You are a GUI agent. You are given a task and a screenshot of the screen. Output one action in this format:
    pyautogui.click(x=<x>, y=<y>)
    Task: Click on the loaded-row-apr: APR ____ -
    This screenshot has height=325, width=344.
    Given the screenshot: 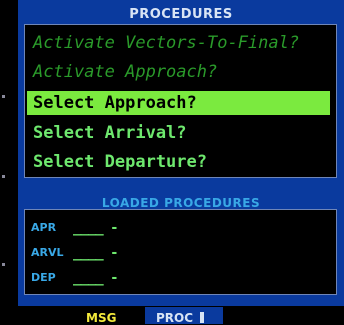 What is the action you would take?
    pyautogui.click(x=75, y=228)
    